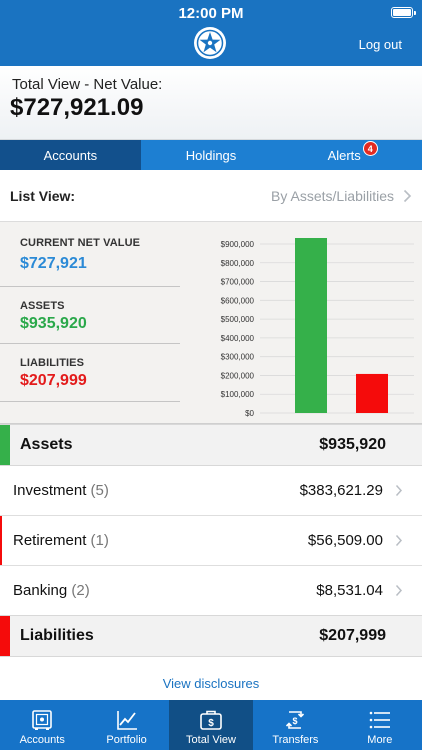 The image size is (422, 750). I want to click on bottom-tab-label: More, so click(380, 740).